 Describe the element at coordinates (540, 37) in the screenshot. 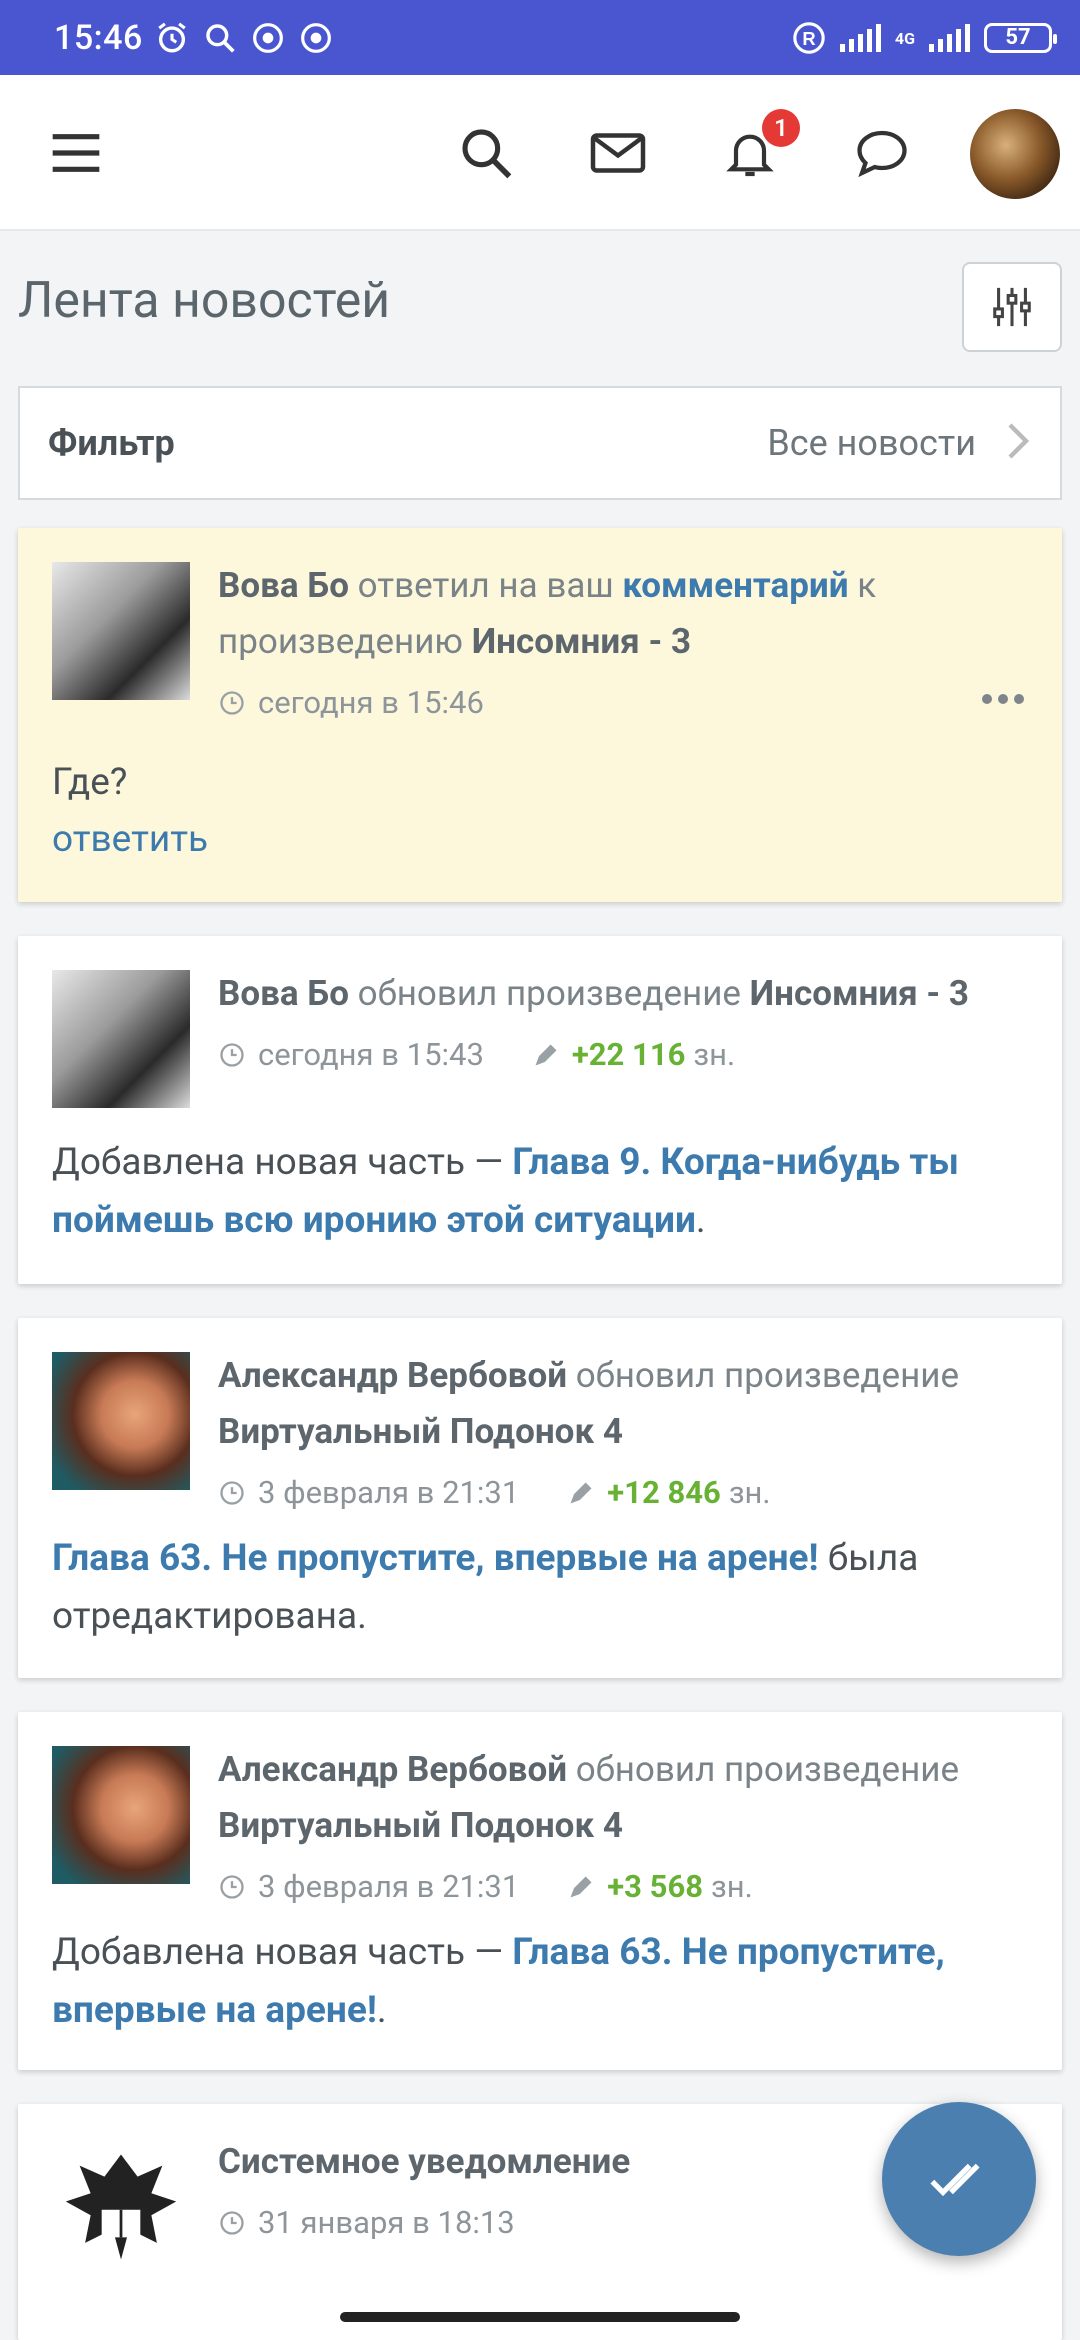

I see `status-bar: 15:46 R 4G 57` at that location.